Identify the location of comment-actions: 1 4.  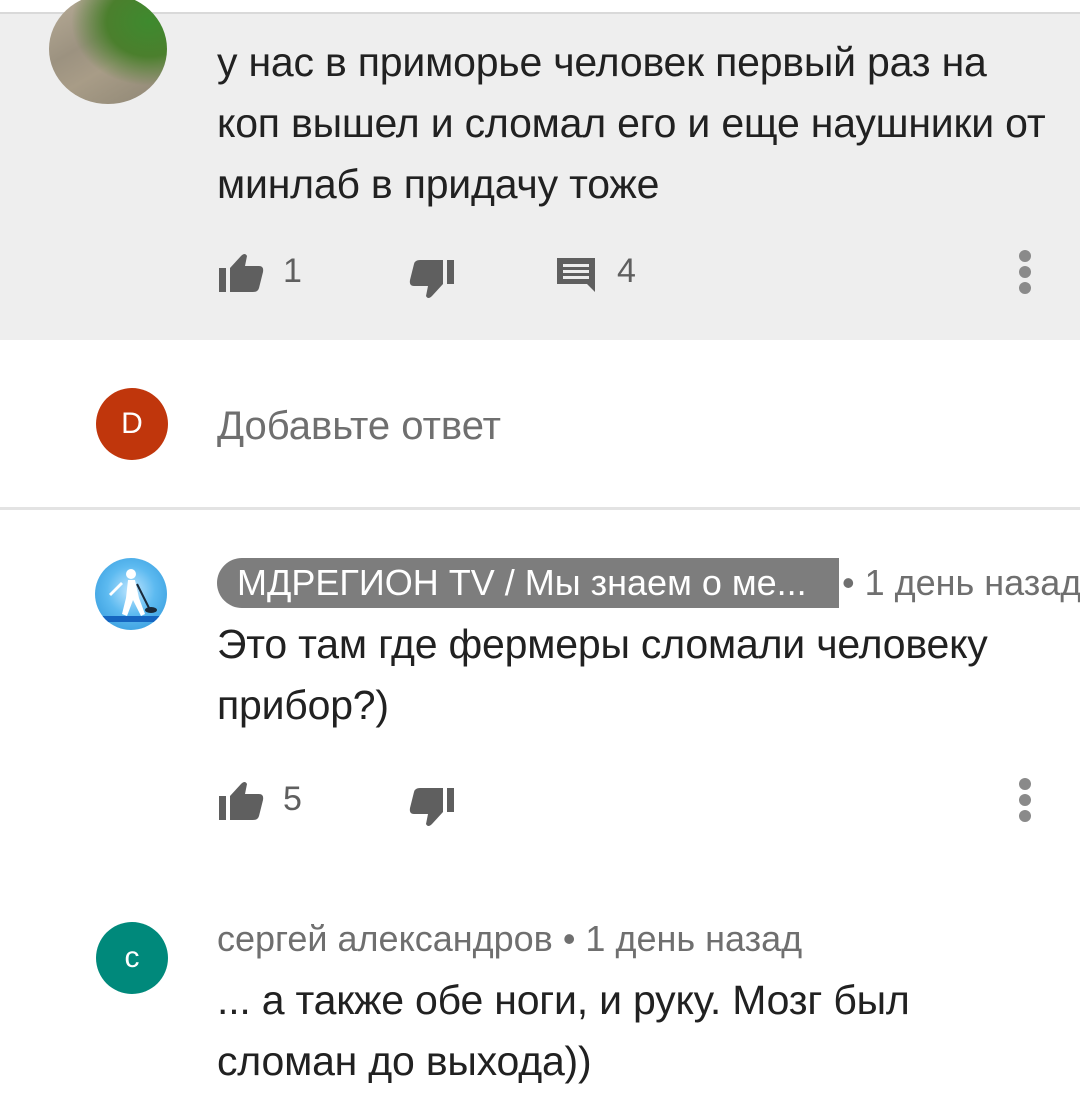
(540, 272).